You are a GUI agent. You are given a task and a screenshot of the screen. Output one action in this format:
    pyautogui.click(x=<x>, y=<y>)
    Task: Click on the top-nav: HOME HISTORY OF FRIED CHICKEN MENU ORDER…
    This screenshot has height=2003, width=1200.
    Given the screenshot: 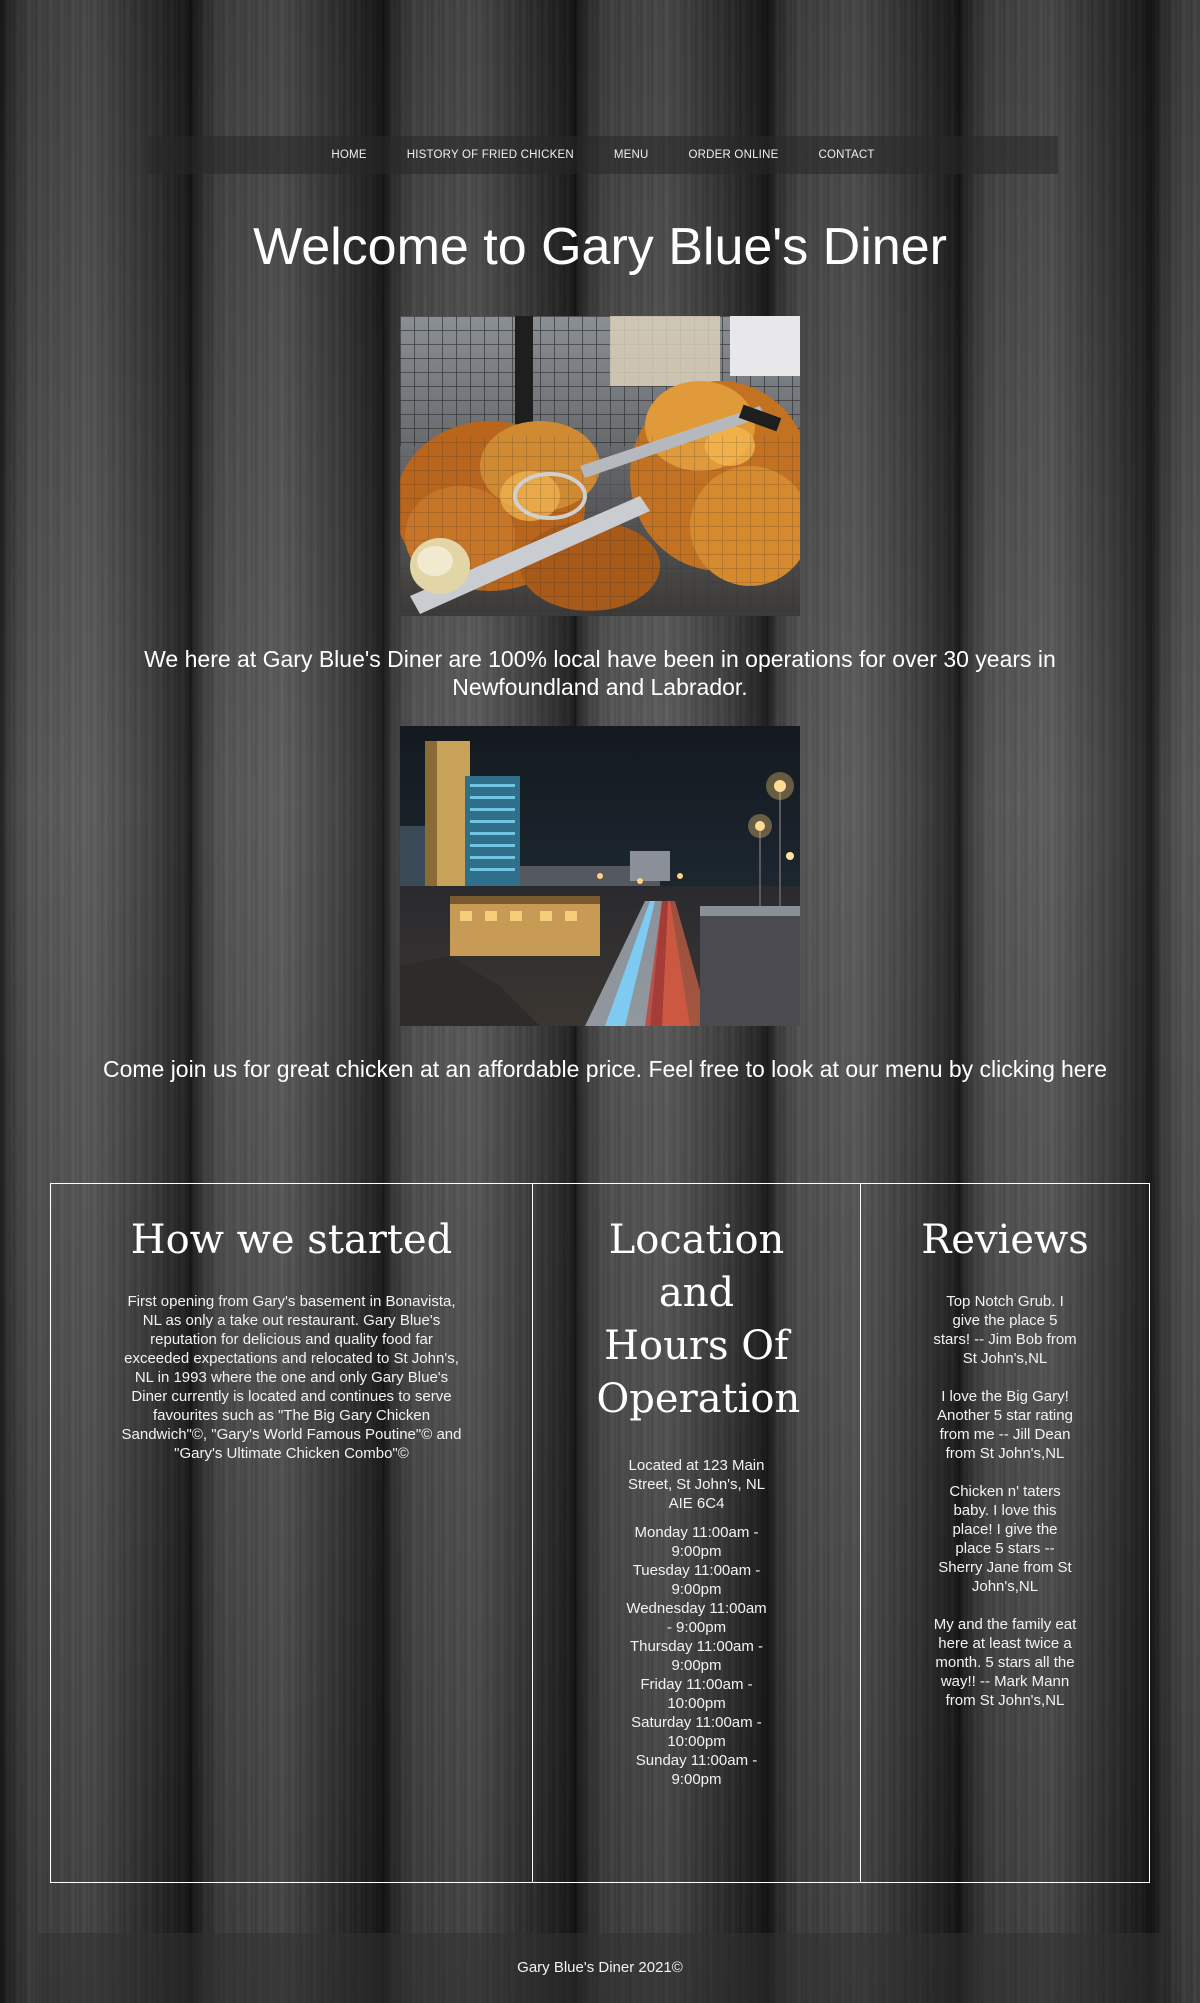 What is the action you would take?
    pyautogui.click(x=603, y=155)
    